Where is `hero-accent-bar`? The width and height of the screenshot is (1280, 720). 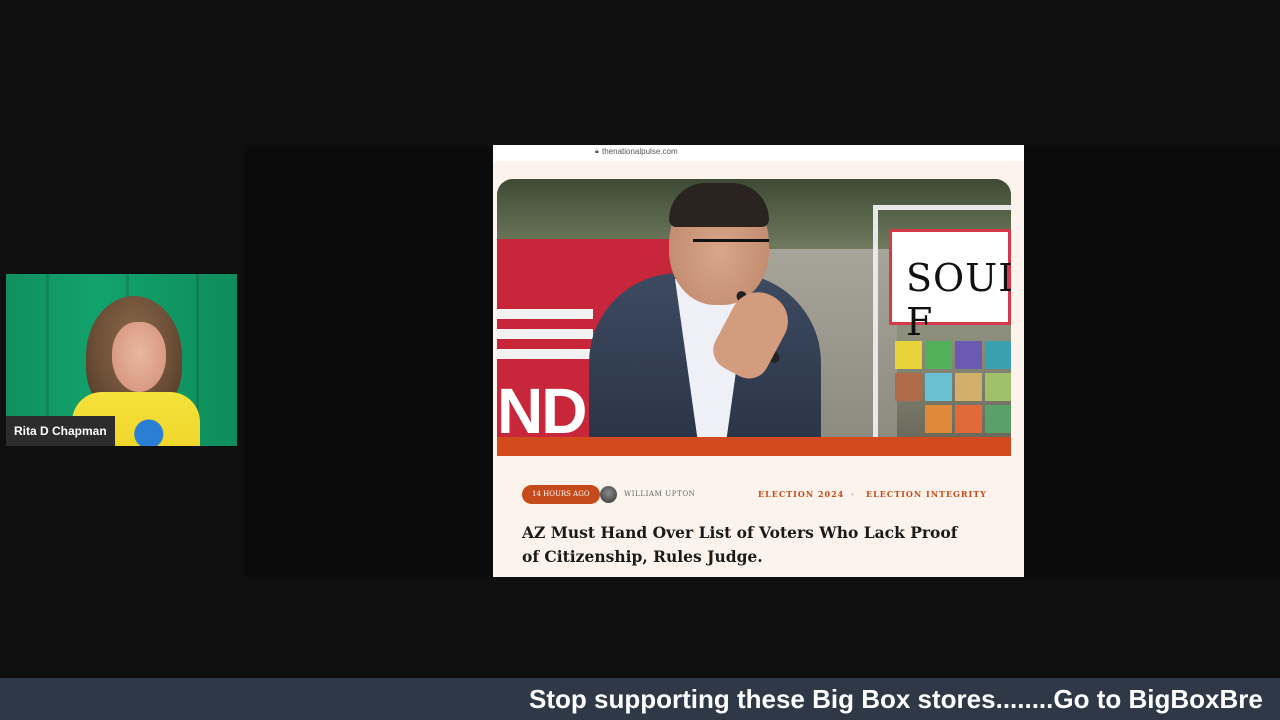
hero-accent-bar is located at coordinates (754, 446).